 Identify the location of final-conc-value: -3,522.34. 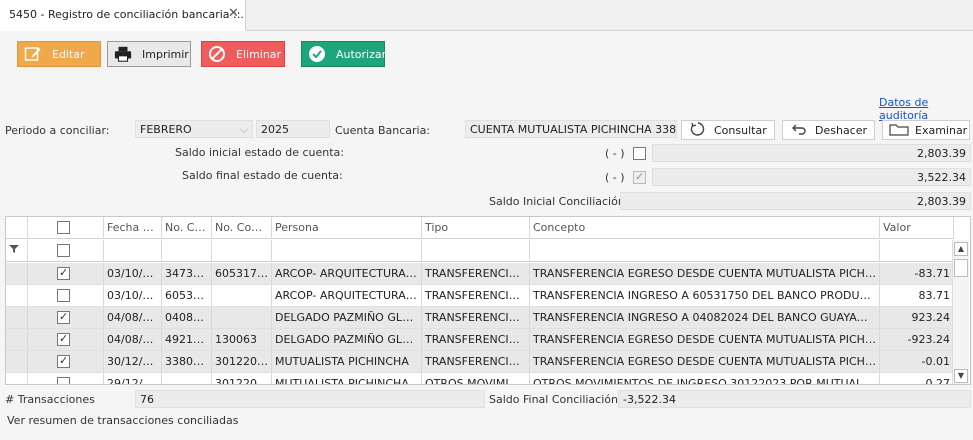
(649, 399).